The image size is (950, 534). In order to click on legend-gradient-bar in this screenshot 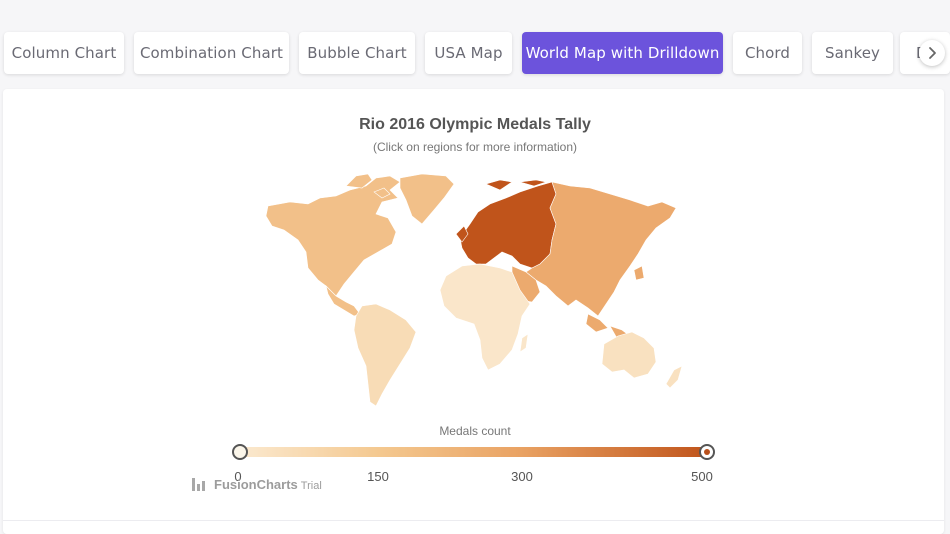, I will do `click(474, 452)`.